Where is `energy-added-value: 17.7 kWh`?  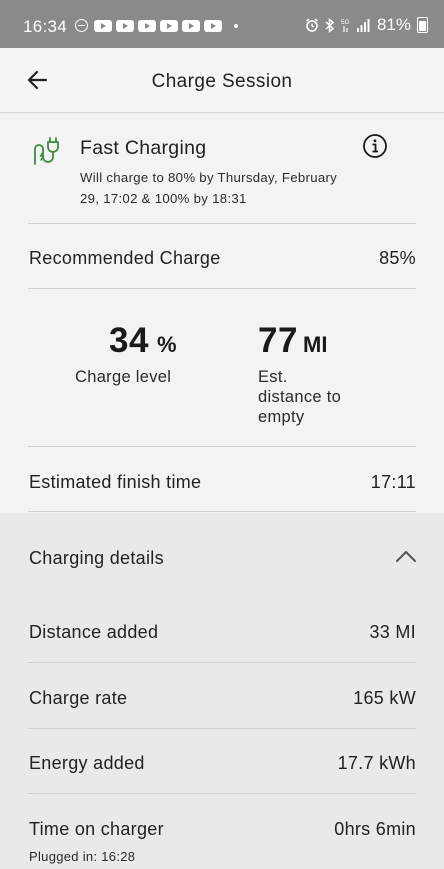 energy-added-value: 17.7 kWh is located at coordinates (376, 763).